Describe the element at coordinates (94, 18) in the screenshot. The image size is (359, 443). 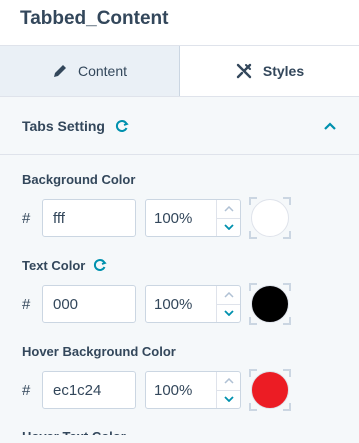
I see `page-title: Tabbed_Content` at that location.